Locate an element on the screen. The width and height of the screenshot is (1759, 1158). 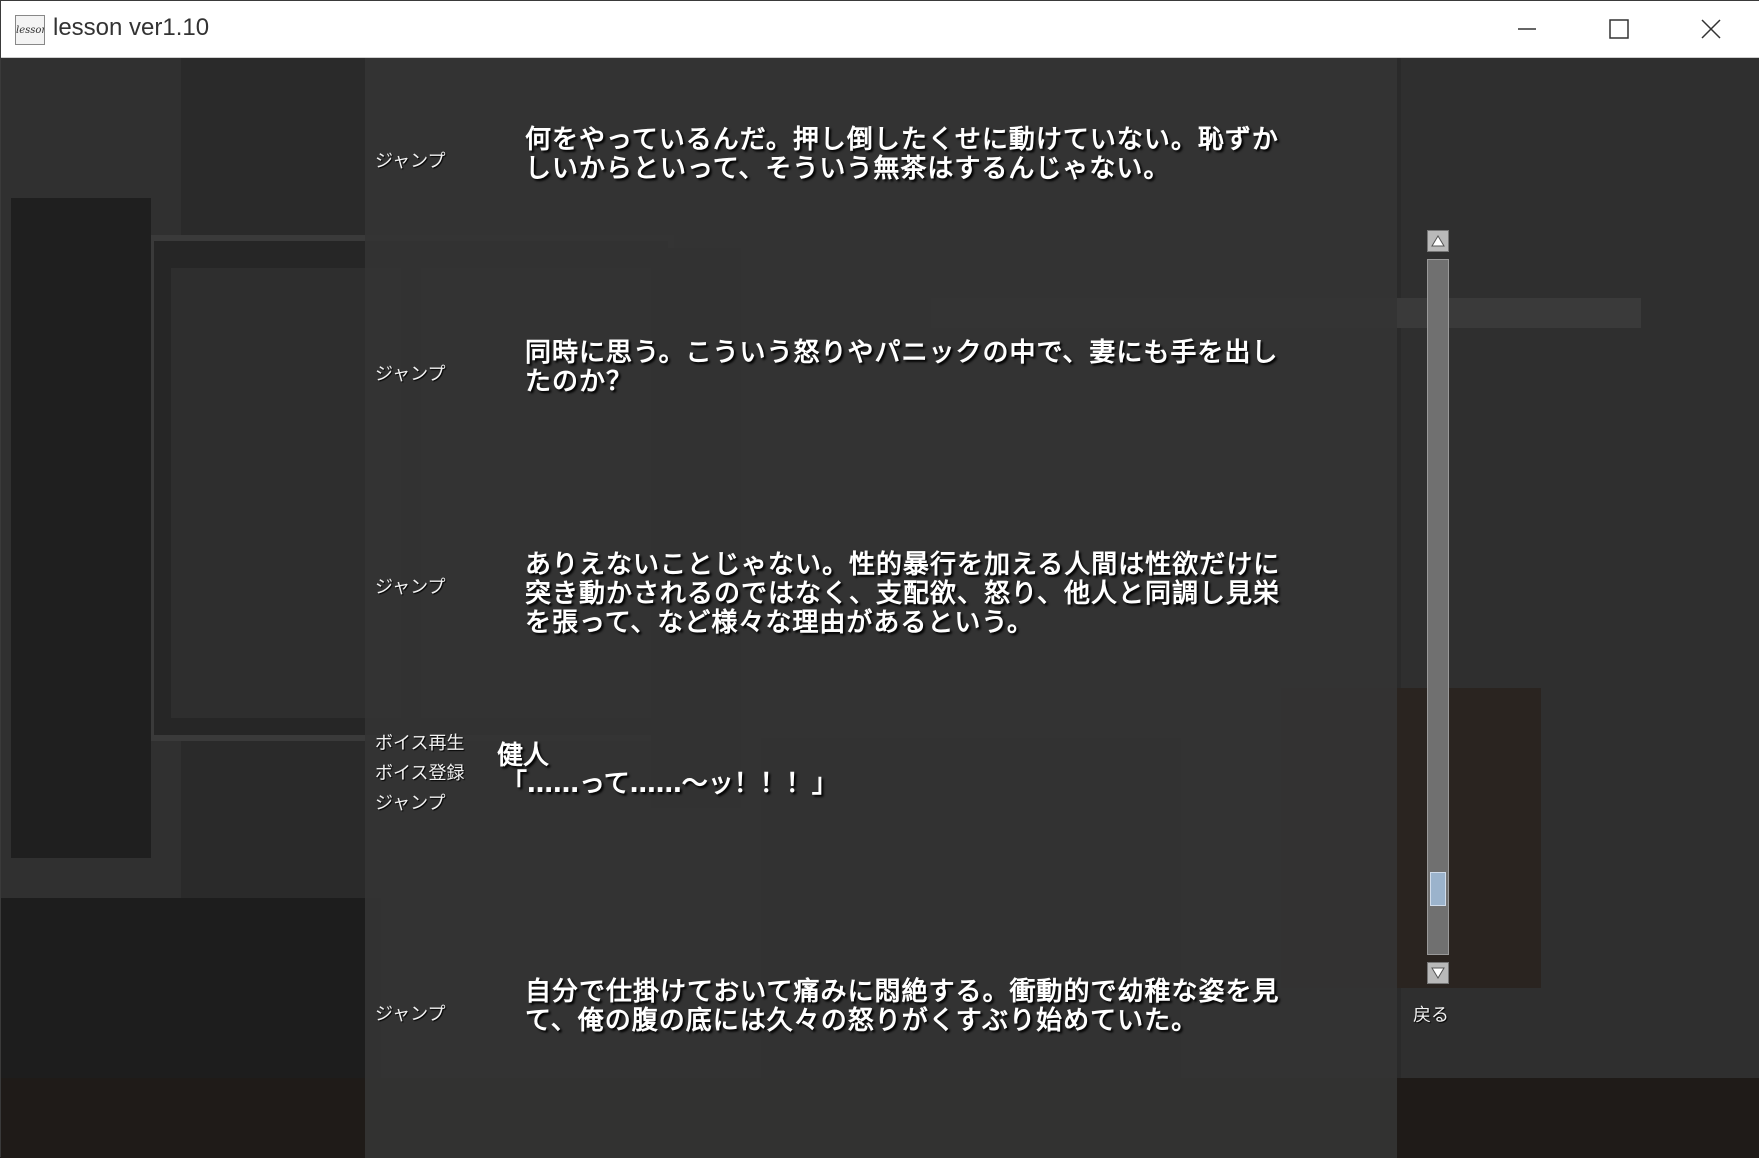
window-title: lesson ver1.10 is located at coordinates (131, 27).